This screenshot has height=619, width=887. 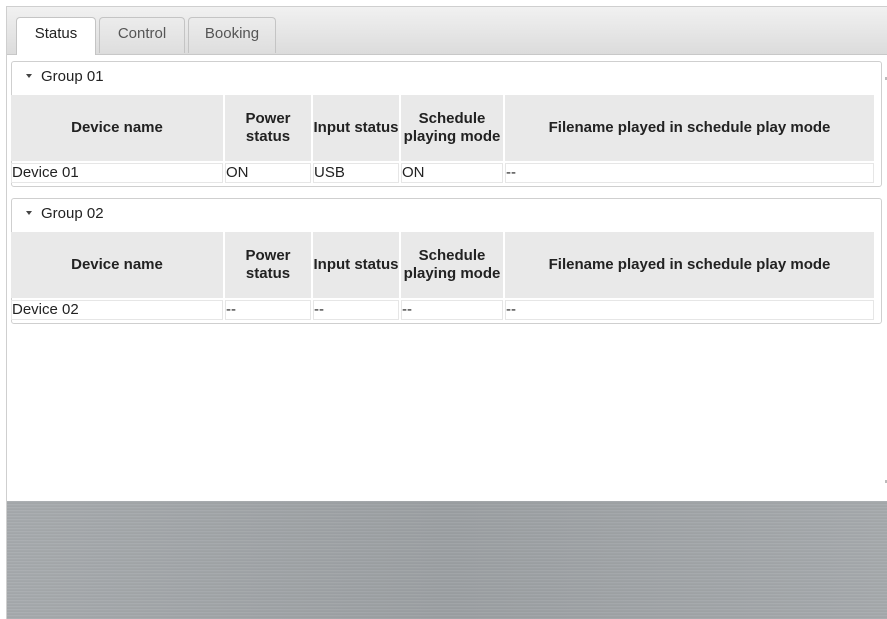 What do you see at coordinates (452, 173) in the screenshot?
I see `cell-schedule-mode: ON` at bounding box center [452, 173].